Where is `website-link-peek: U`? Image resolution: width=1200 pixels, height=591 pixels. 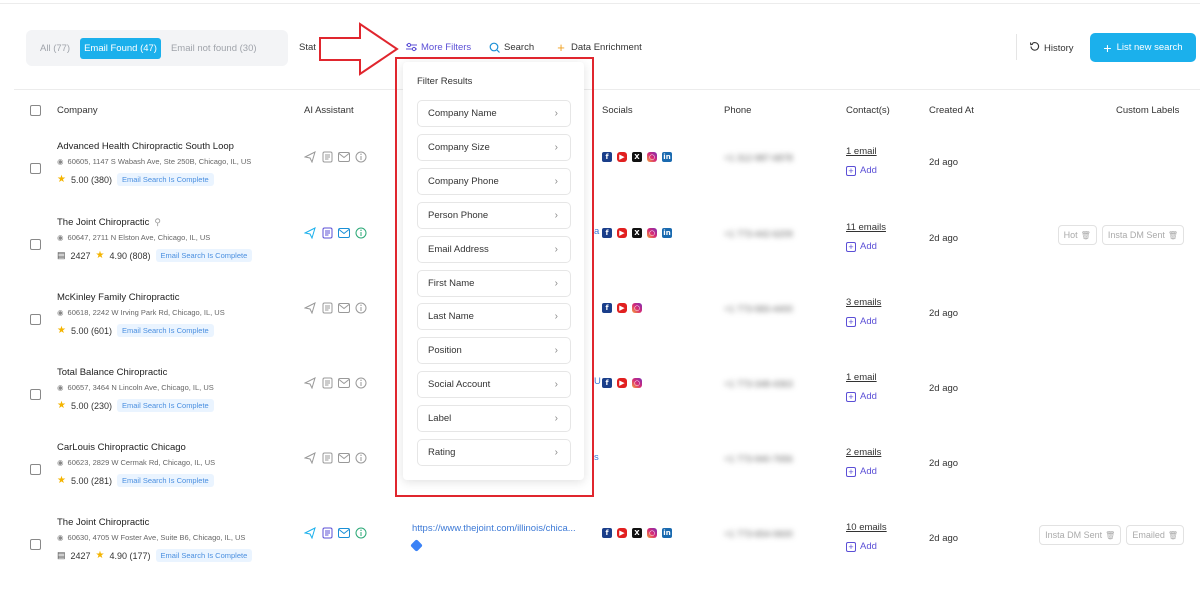 website-link-peek: U is located at coordinates (597, 381).